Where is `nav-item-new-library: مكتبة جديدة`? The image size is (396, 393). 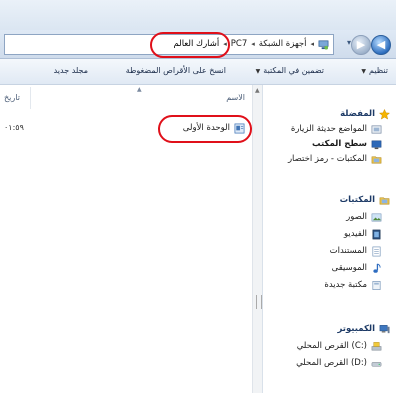
nav-item-new-library: مكتبة جديدة is located at coordinates (353, 285).